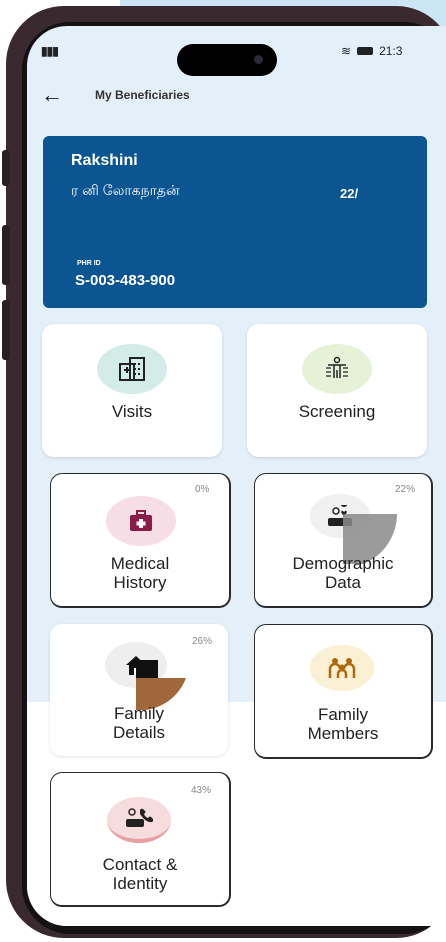  What do you see at coordinates (140, 582) in the screenshot?
I see `medical-history-label-line2: History` at bounding box center [140, 582].